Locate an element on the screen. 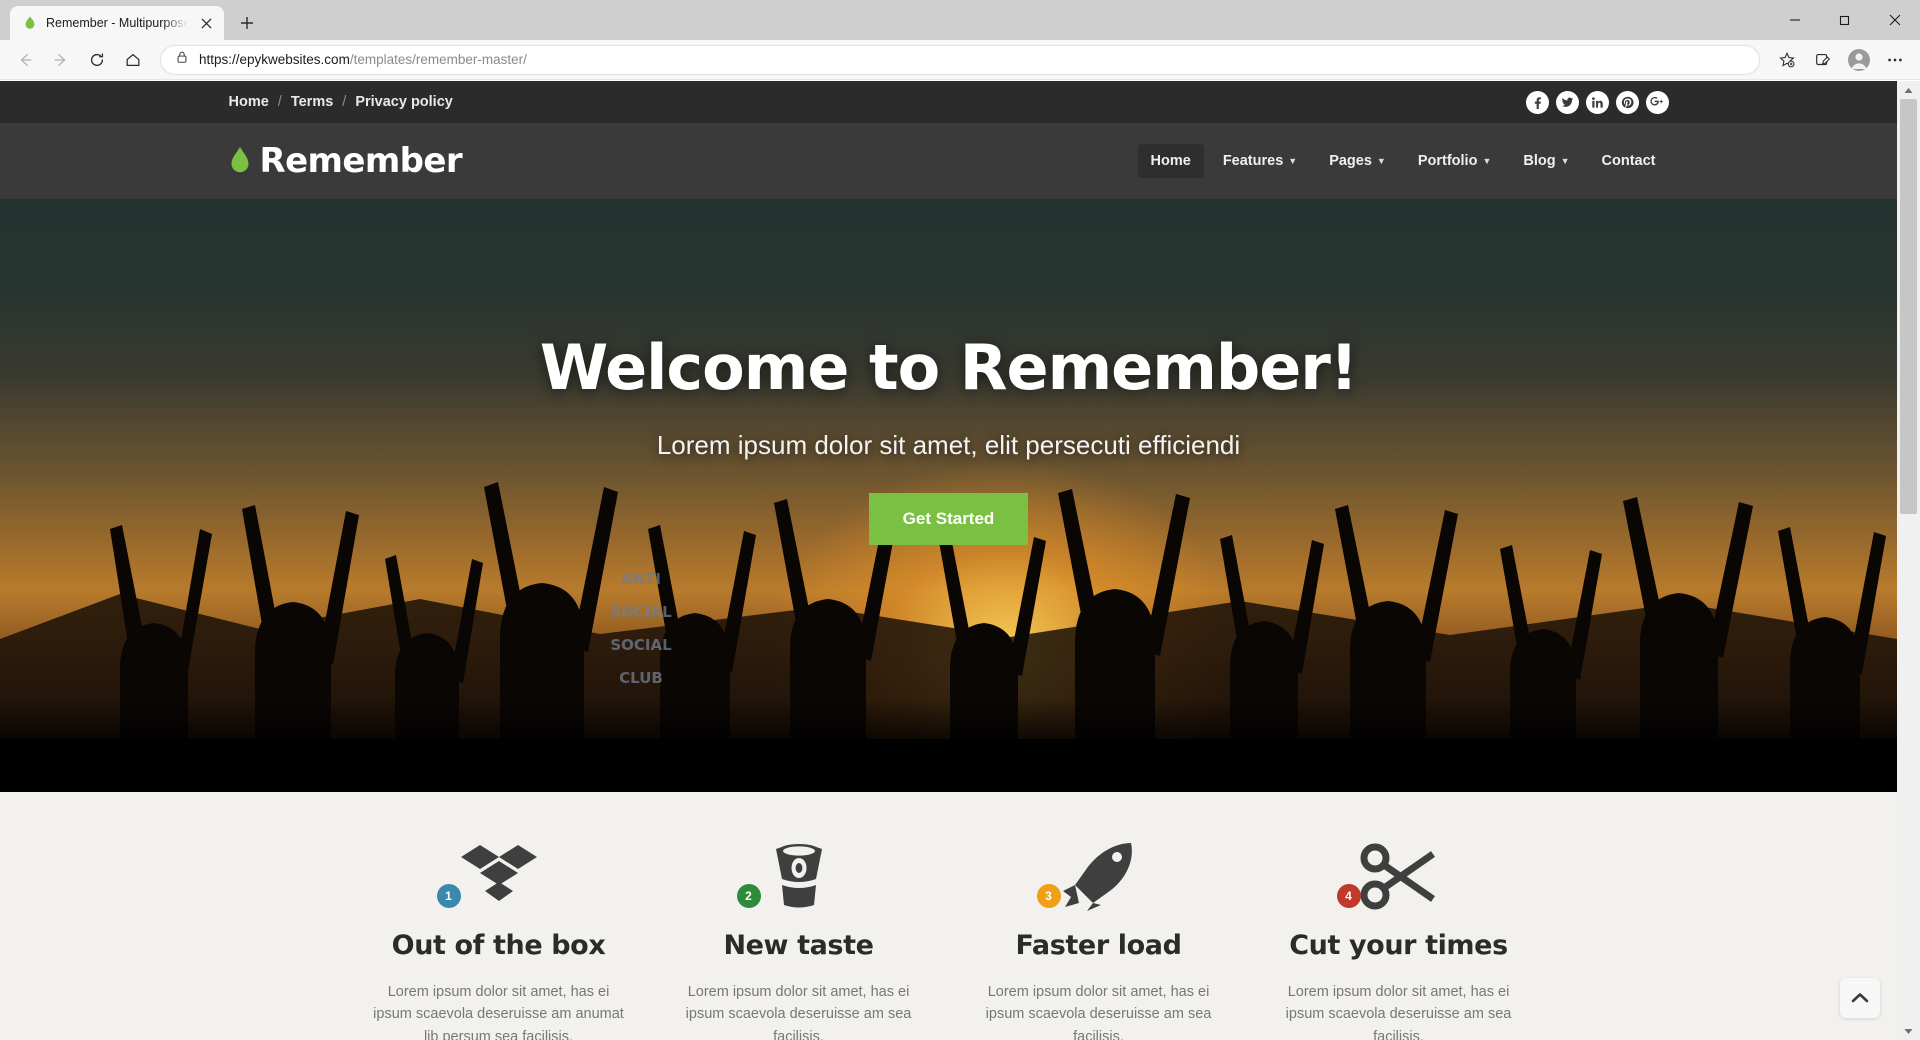  get-started-button: Get Started is located at coordinates (948, 519).